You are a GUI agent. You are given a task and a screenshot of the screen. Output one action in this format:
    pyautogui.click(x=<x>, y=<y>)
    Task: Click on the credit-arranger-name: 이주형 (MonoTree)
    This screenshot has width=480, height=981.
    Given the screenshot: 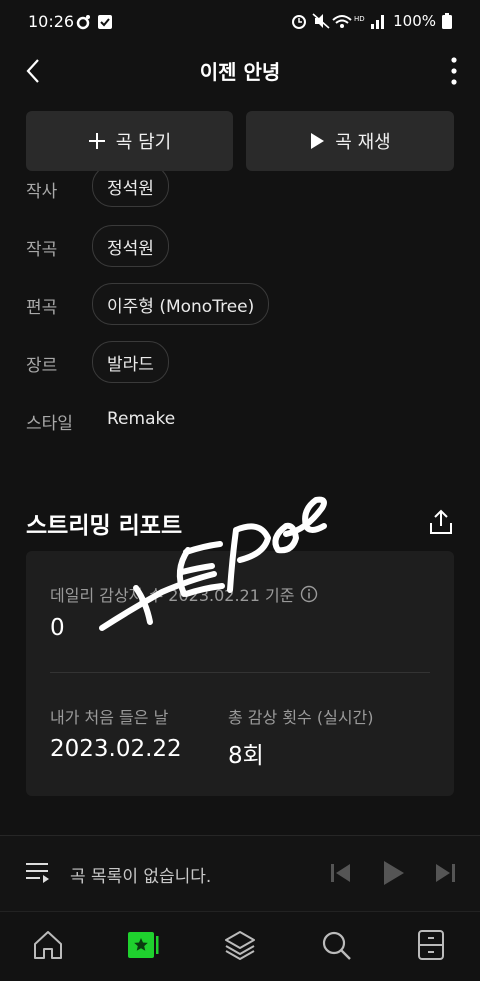 What is the action you would take?
    pyautogui.click(x=181, y=306)
    